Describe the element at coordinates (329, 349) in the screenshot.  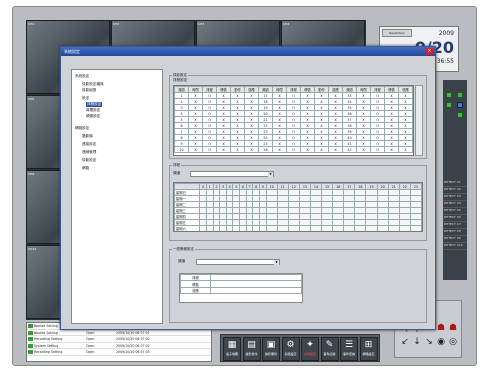
I see `toolbar-button: ✎ 事件記錄` at that location.